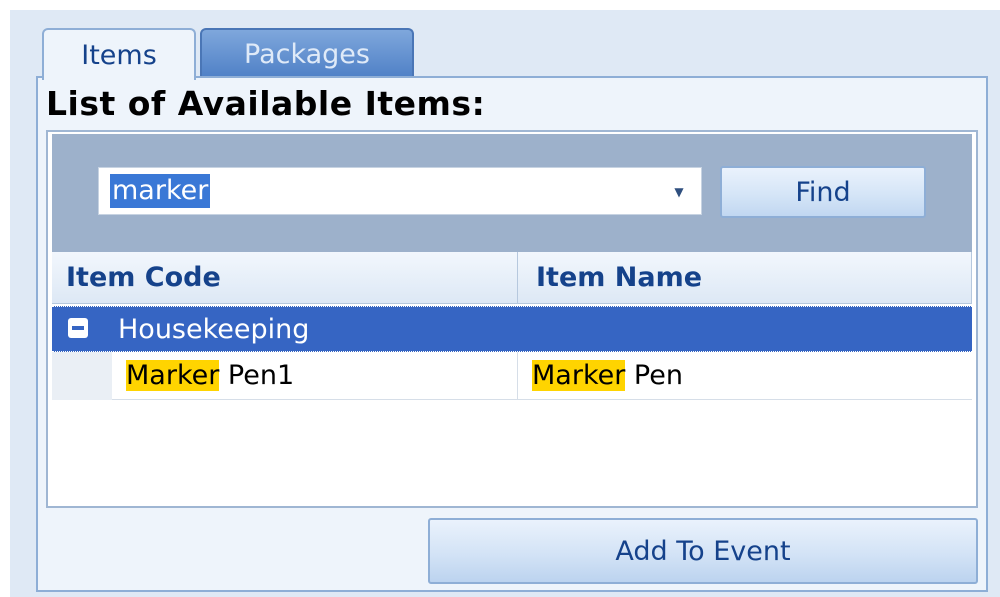  Describe the element at coordinates (745, 278) in the screenshot. I see `column-header-item-name: Item Name` at that location.